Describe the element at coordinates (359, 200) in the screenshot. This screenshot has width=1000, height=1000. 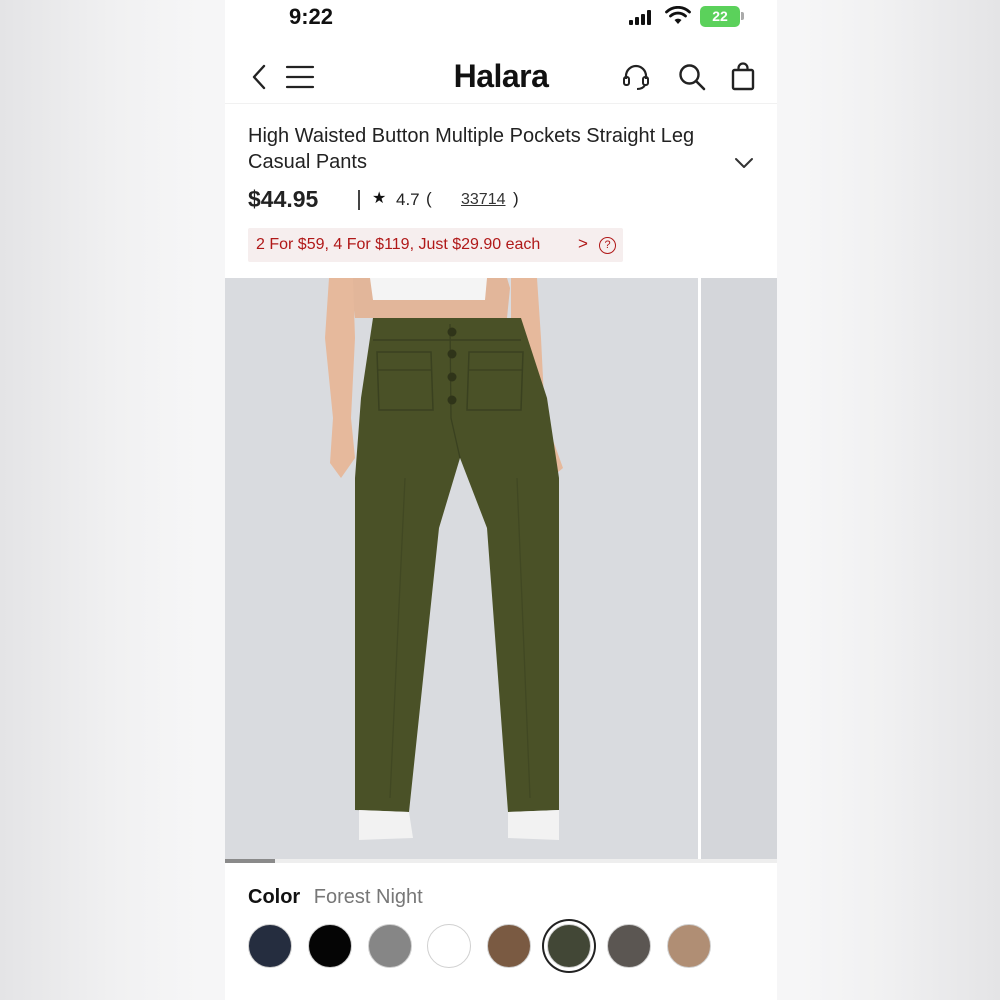
I see `divider` at that location.